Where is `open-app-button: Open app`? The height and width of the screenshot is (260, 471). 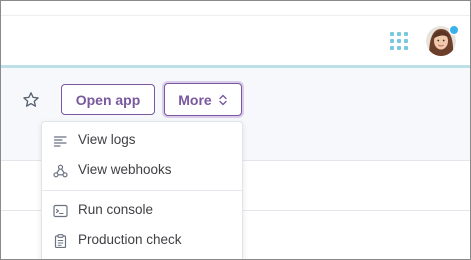 open-app-button: Open app is located at coordinates (108, 99).